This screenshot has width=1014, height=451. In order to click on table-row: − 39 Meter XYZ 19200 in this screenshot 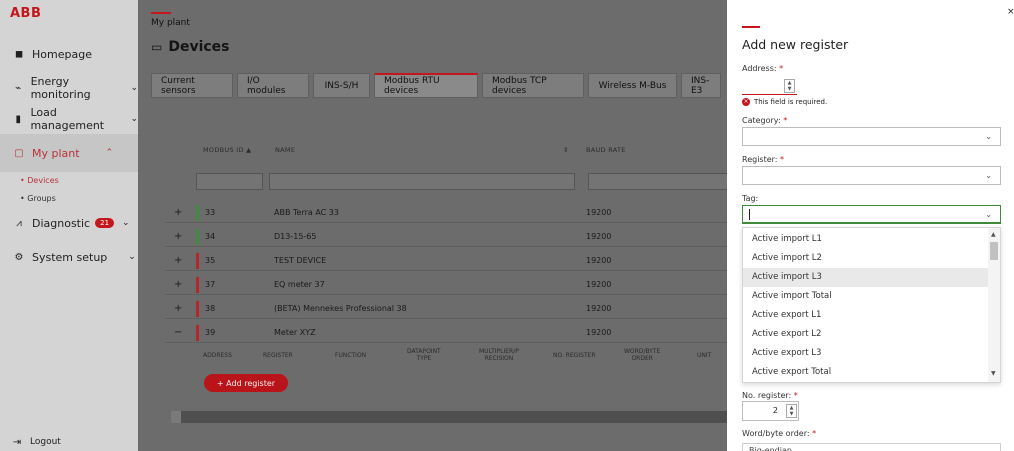, I will do `click(455, 333)`.